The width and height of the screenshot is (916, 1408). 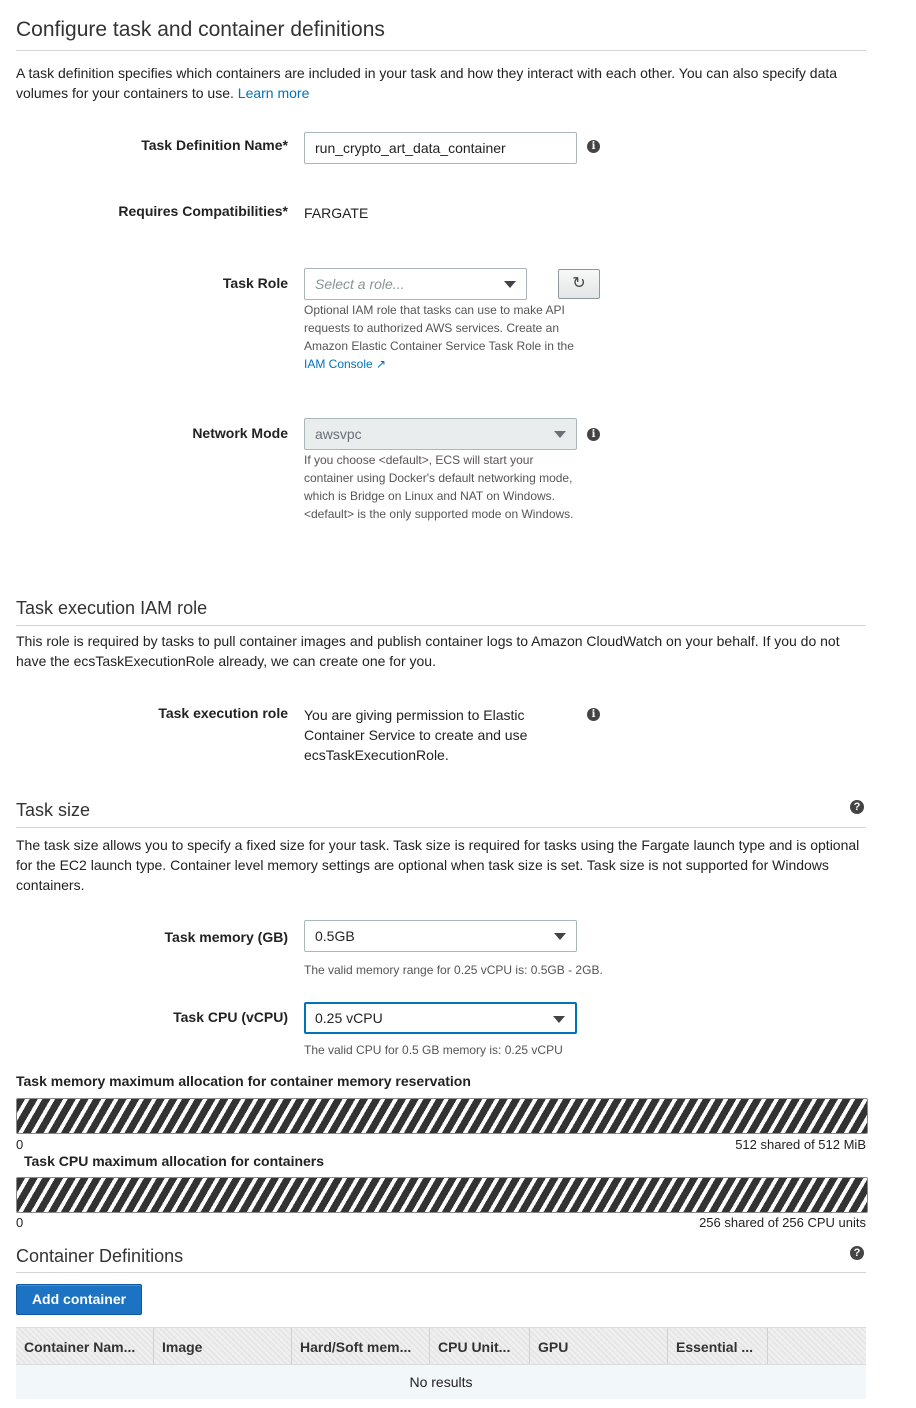 What do you see at coordinates (53, 810) in the screenshot?
I see `task-size-title: Task size` at bounding box center [53, 810].